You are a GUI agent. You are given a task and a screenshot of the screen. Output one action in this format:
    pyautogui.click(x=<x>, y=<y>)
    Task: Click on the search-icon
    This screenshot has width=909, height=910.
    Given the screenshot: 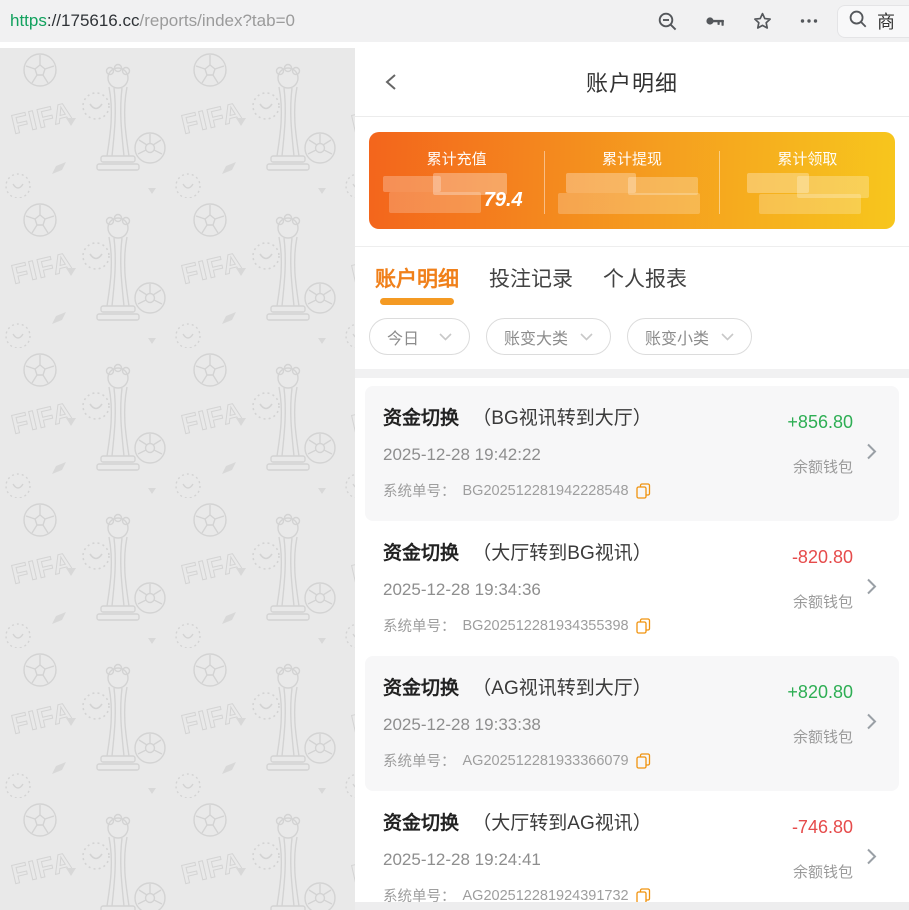 What is the action you would take?
    pyautogui.click(x=858, y=21)
    